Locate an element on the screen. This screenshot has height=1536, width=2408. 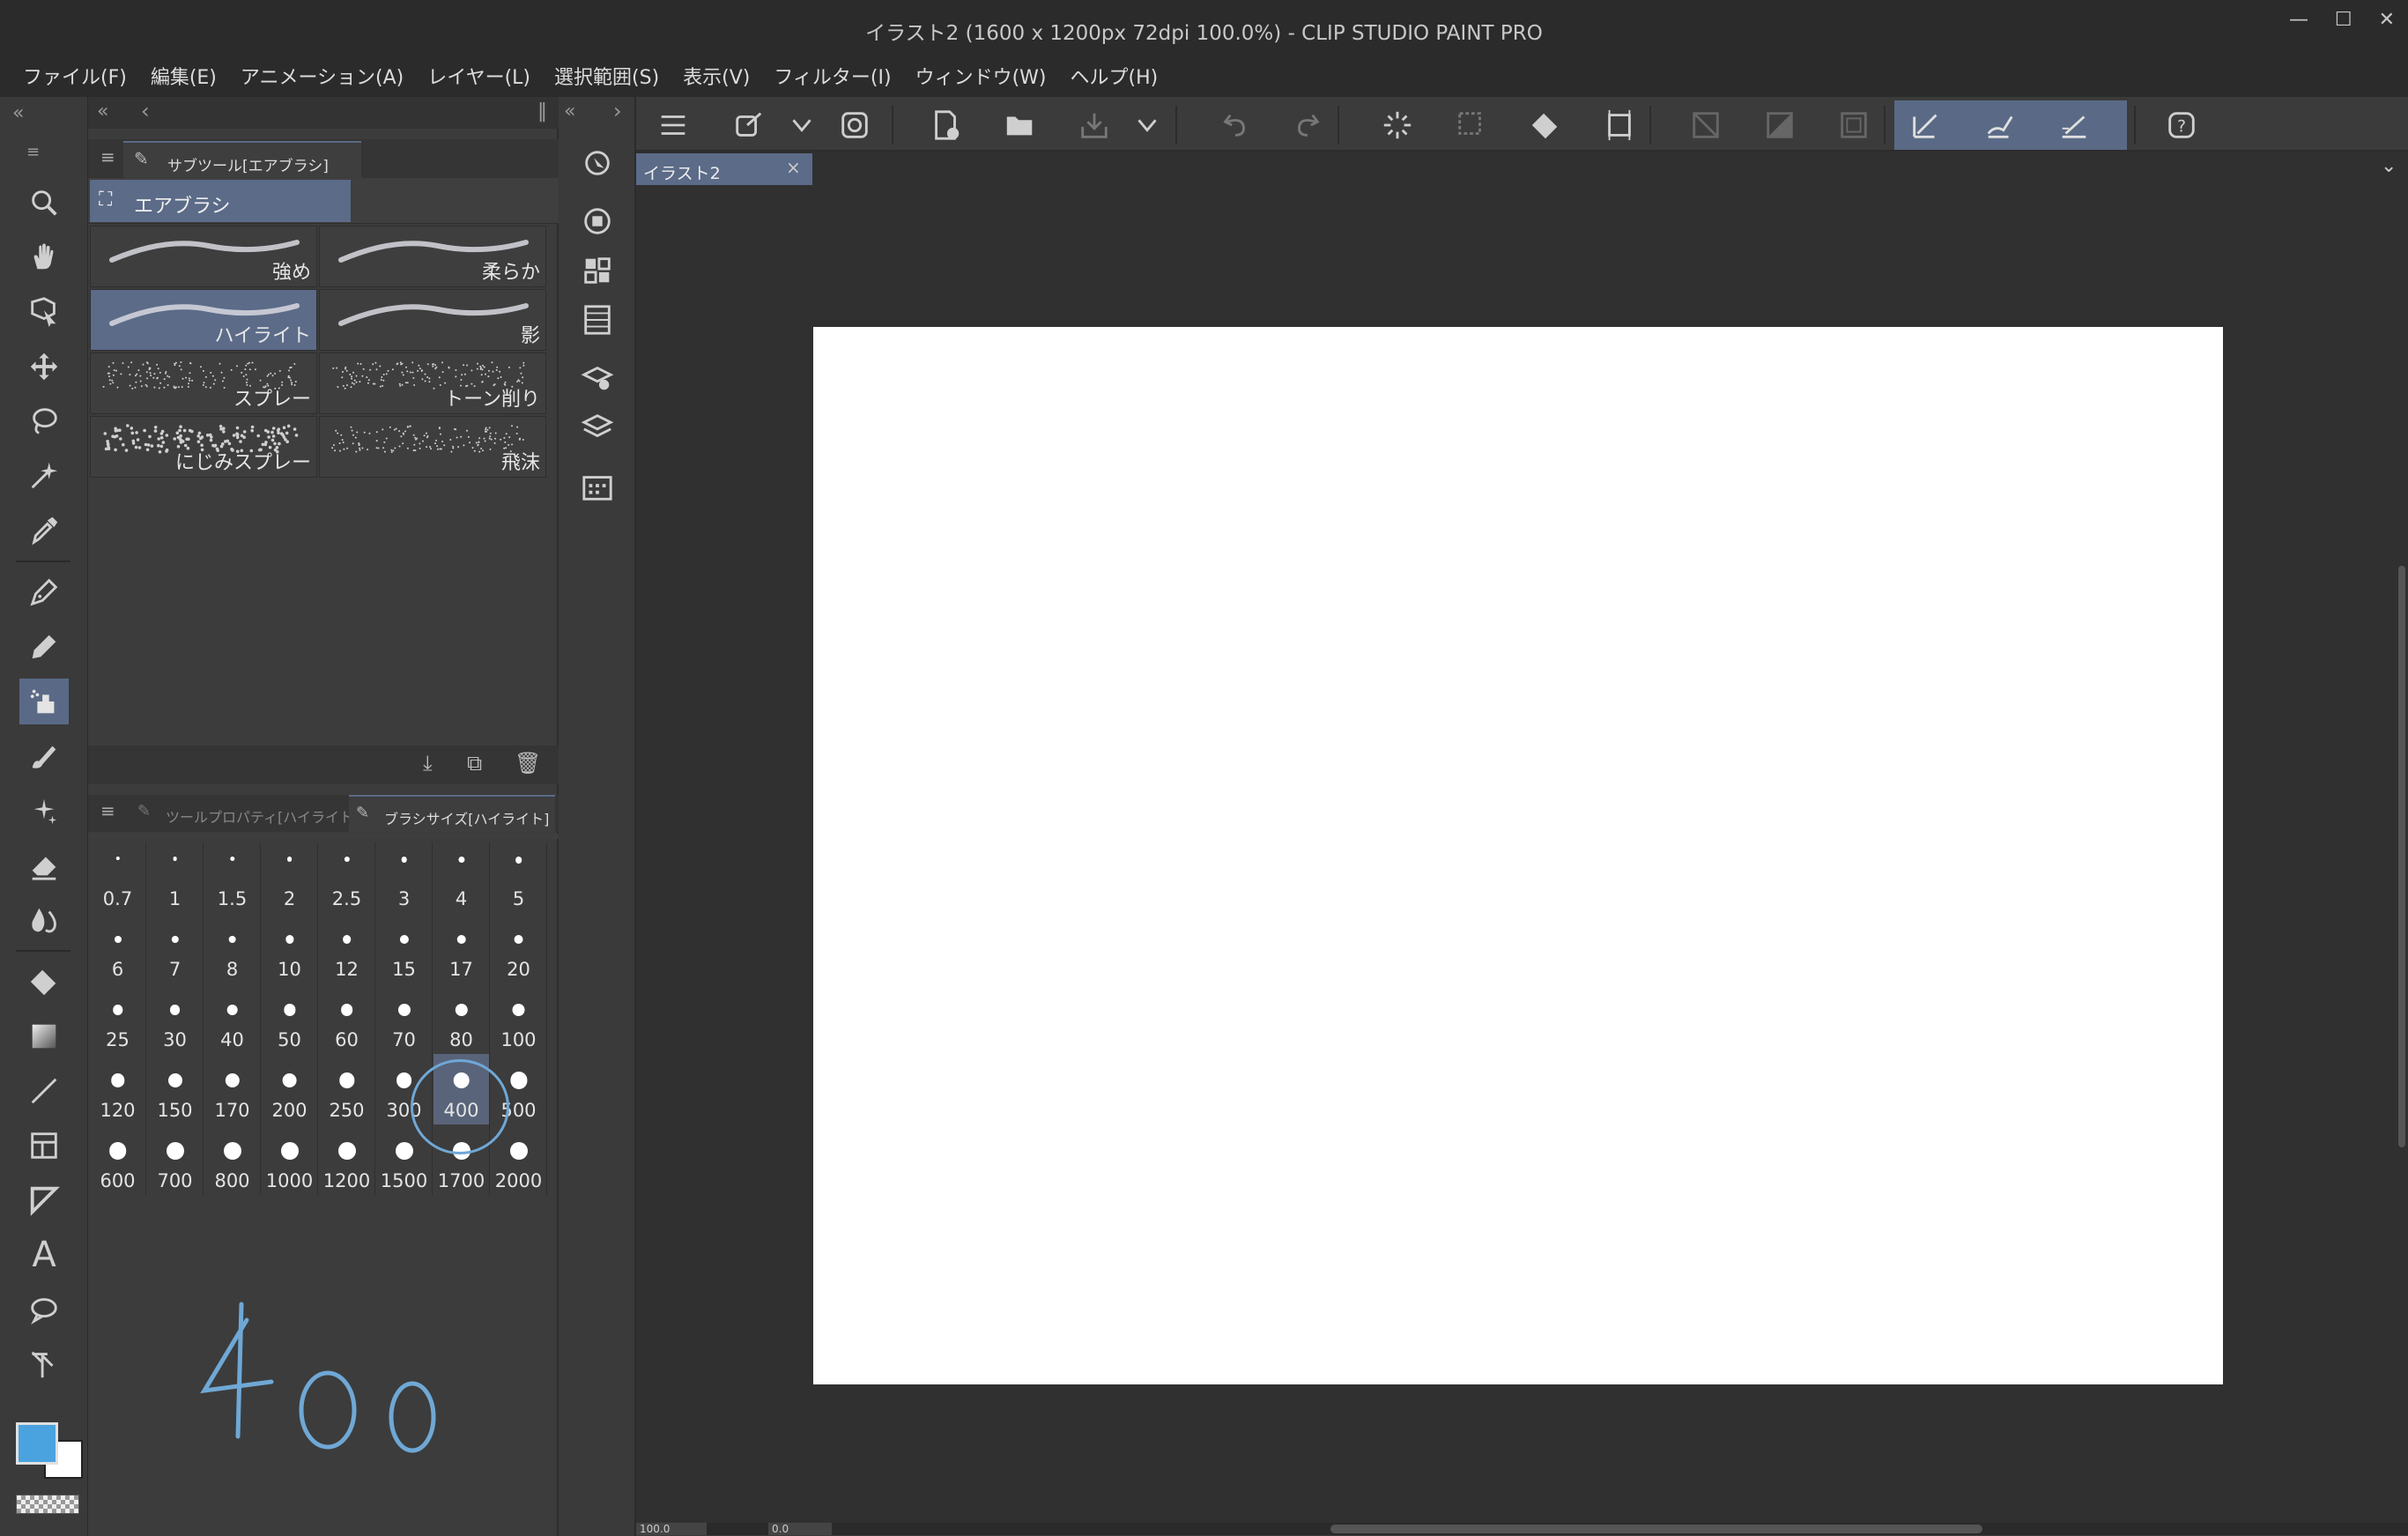
tab-tool-property: ✎ ツールプロパティ[ハイライト] is located at coordinates (243, 813).